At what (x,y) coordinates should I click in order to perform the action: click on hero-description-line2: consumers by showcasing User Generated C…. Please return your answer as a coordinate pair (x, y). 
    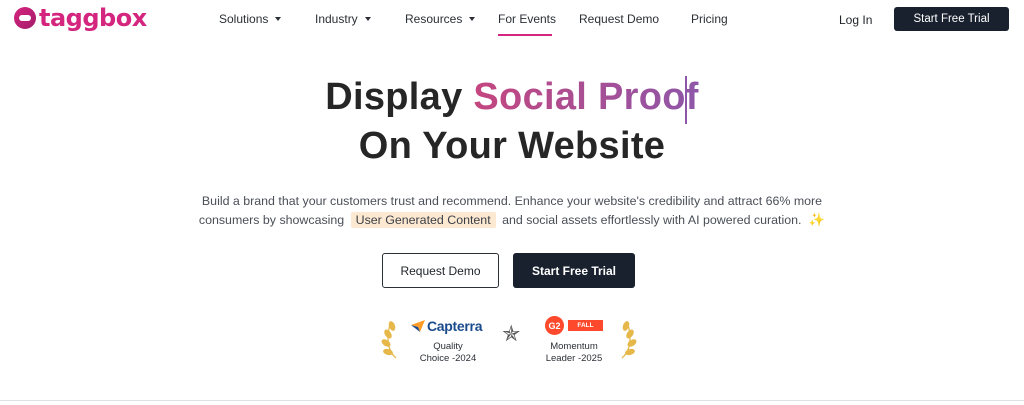
    Looking at the image, I should click on (512, 220).